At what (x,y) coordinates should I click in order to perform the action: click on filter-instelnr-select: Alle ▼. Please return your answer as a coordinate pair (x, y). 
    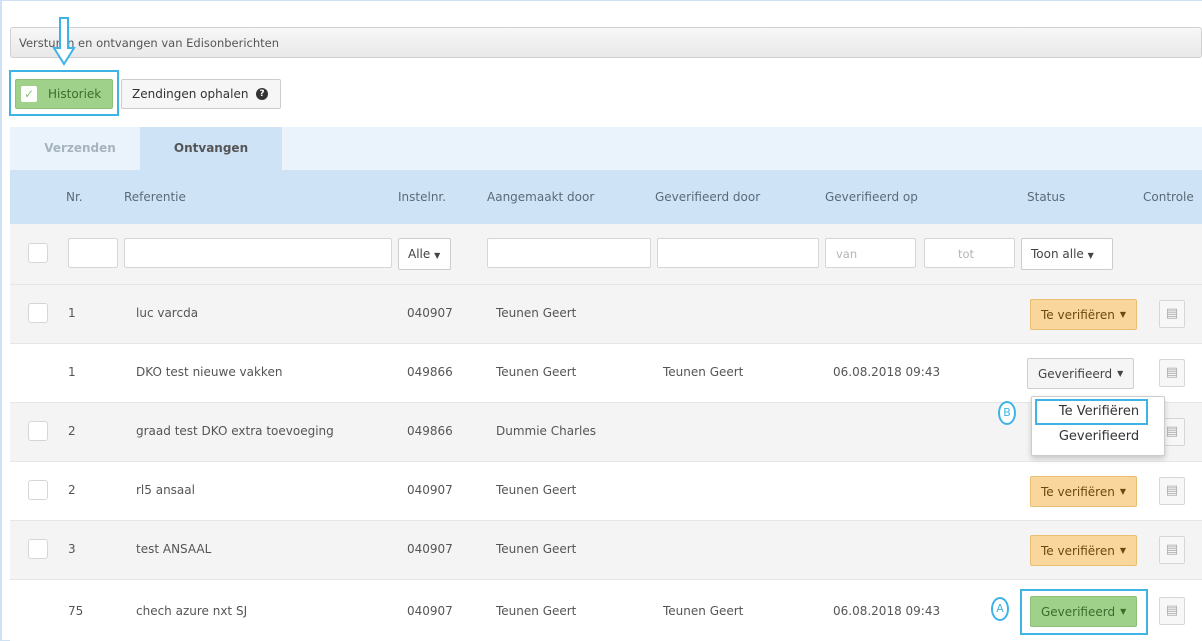
    Looking at the image, I should click on (424, 254).